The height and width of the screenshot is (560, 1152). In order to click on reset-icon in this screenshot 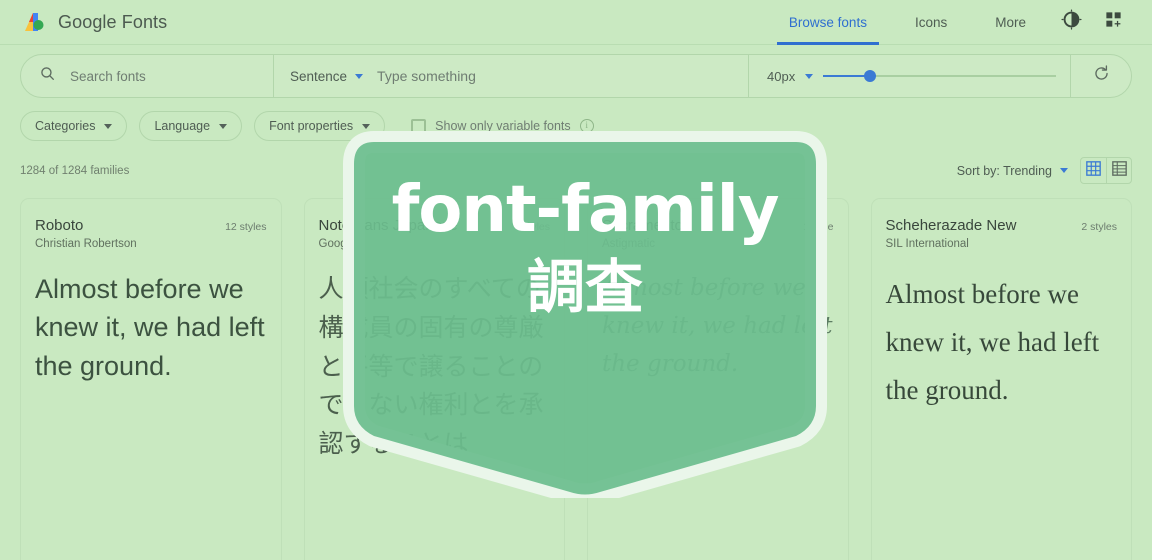, I will do `click(1101, 76)`.